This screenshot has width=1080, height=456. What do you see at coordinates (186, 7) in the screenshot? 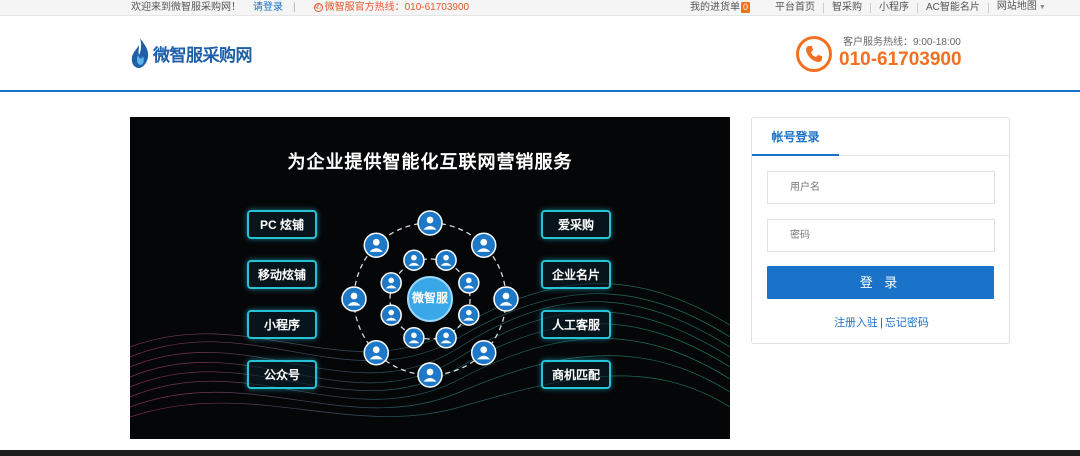
I see `welcome-text: 欢迎来到微智服采购网！` at bounding box center [186, 7].